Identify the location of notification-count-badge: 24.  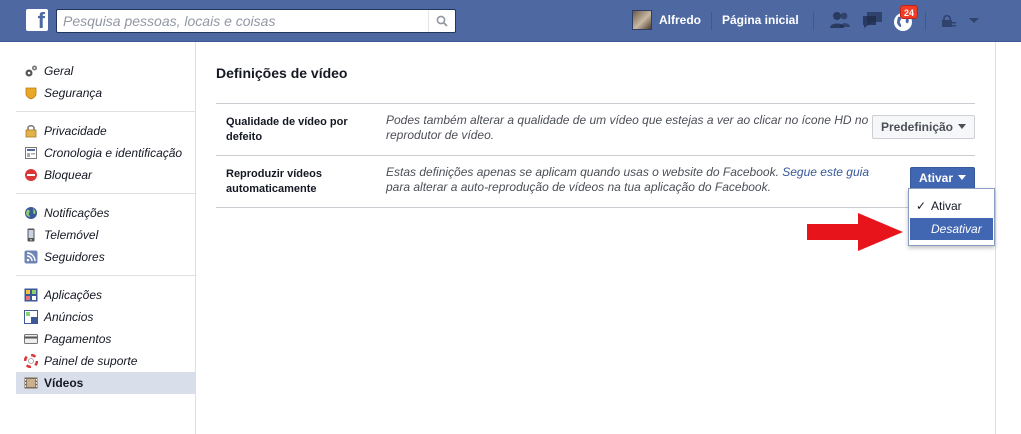
(909, 12).